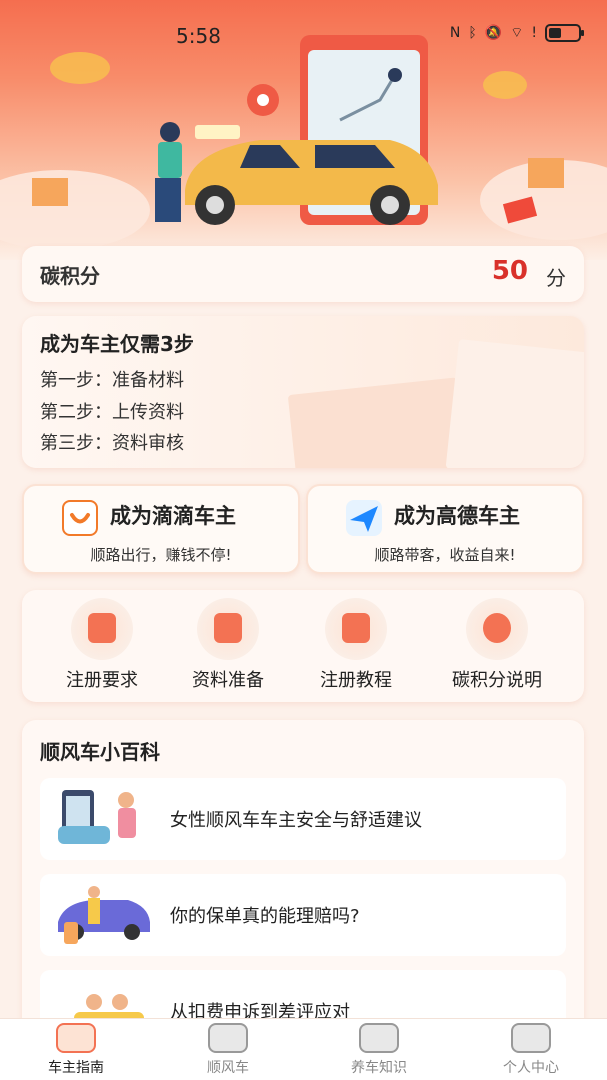 This screenshot has height=1080, width=607. I want to click on tab-profile: 个人中心, so click(531, 1050).